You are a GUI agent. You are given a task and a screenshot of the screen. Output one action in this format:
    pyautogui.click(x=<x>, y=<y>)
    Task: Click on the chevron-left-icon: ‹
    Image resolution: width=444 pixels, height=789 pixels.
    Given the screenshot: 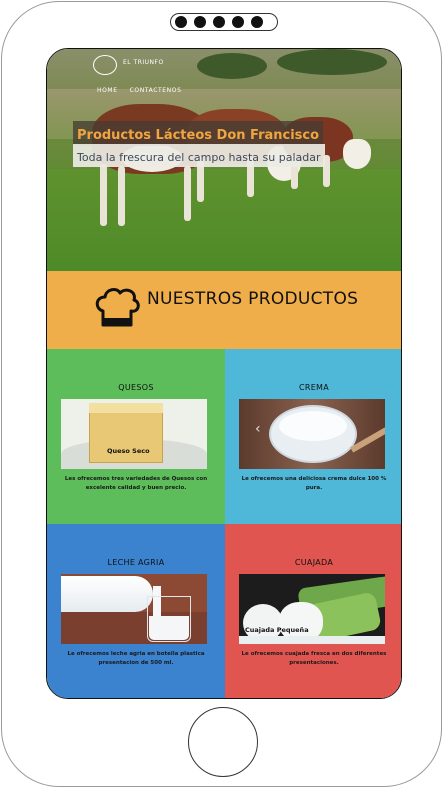 What is the action you would take?
    pyautogui.click(x=258, y=429)
    